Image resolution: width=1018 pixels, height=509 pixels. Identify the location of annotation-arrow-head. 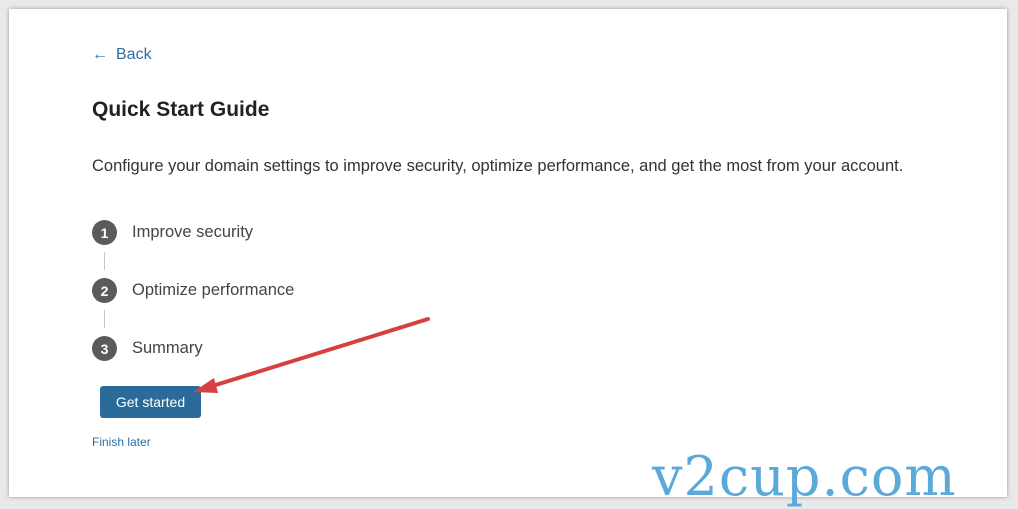
(205, 385).